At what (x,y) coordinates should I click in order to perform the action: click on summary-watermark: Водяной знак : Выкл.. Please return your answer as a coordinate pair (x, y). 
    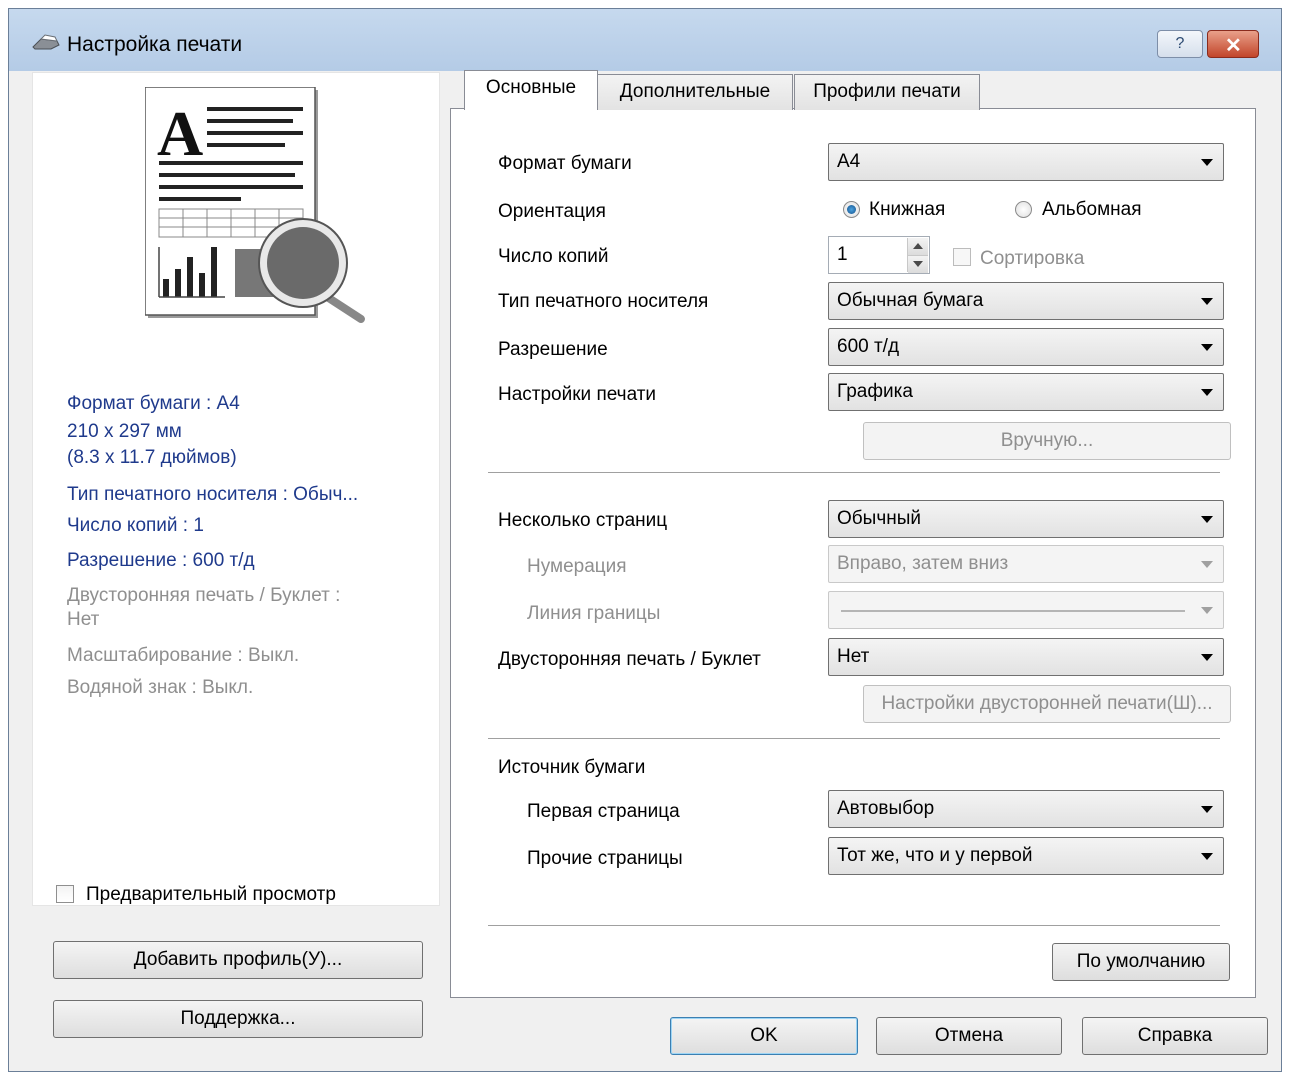
    Looking at the image, I should click on (160, 687).